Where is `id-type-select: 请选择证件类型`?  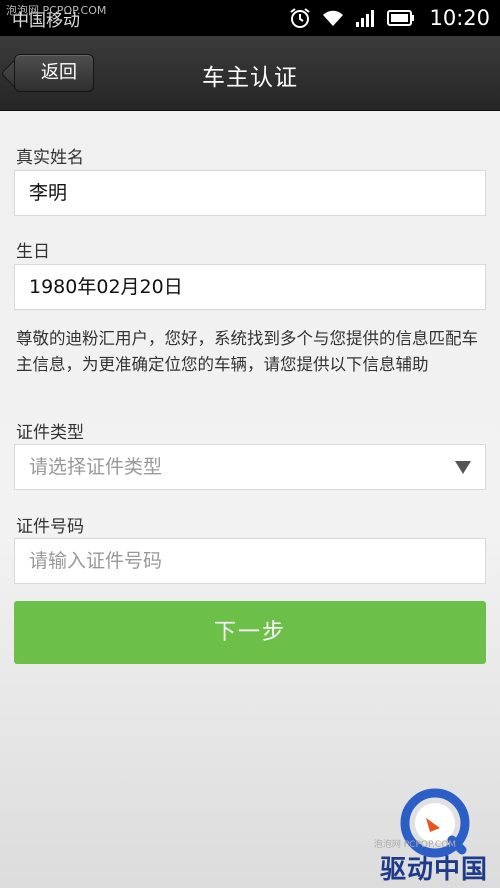 id-type-select: 请选择证件类型 is located at coordinates (250, 467).